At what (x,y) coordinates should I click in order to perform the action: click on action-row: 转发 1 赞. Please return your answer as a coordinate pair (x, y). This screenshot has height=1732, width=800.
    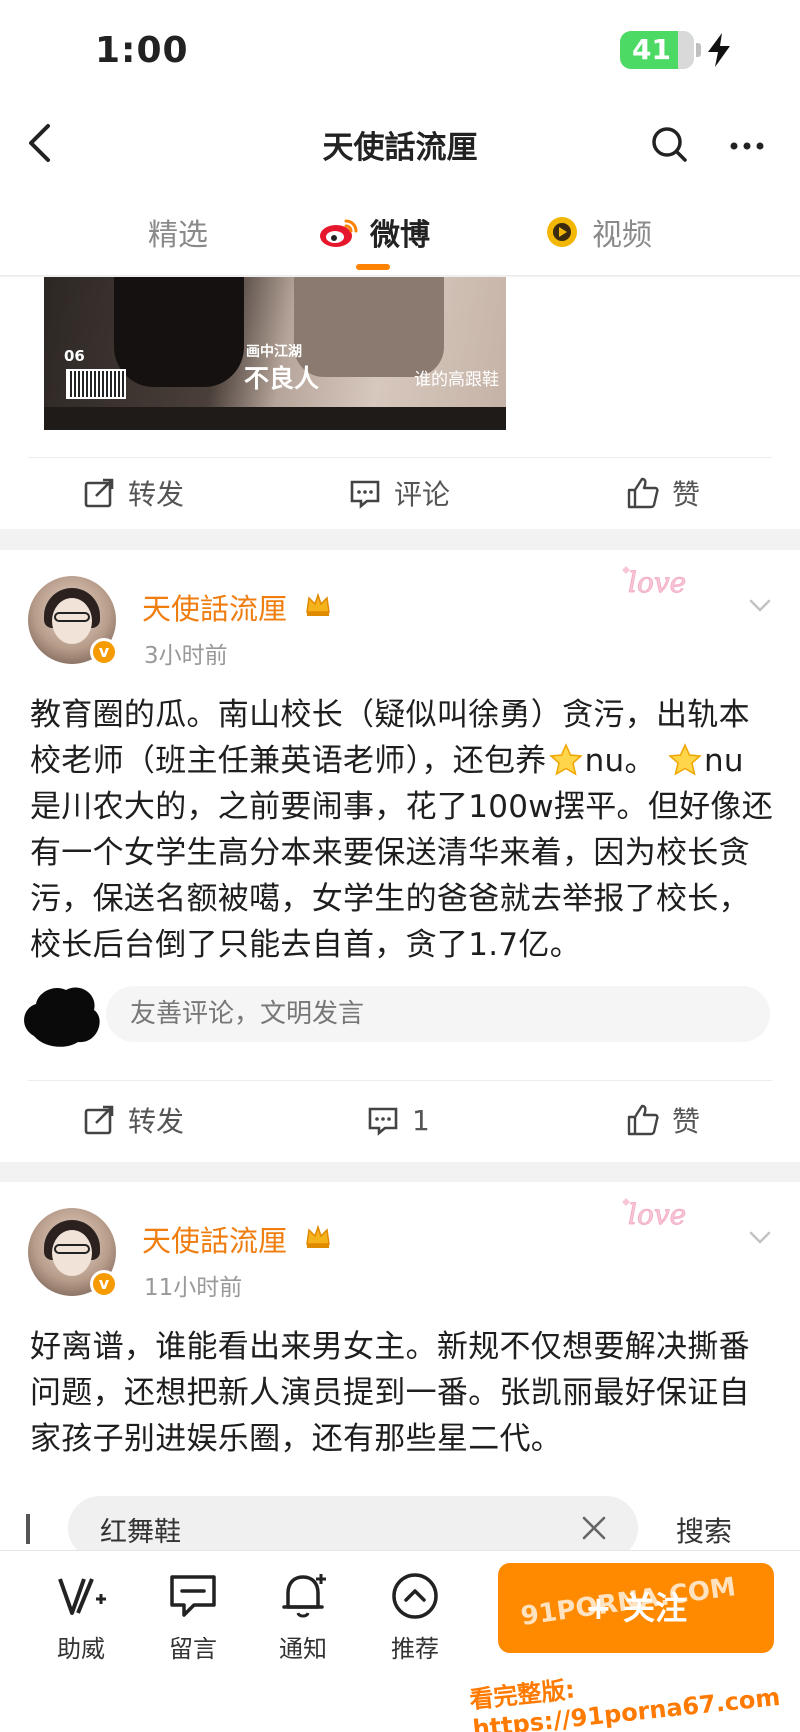
    Looking at the image, I should click on (400, 1120).